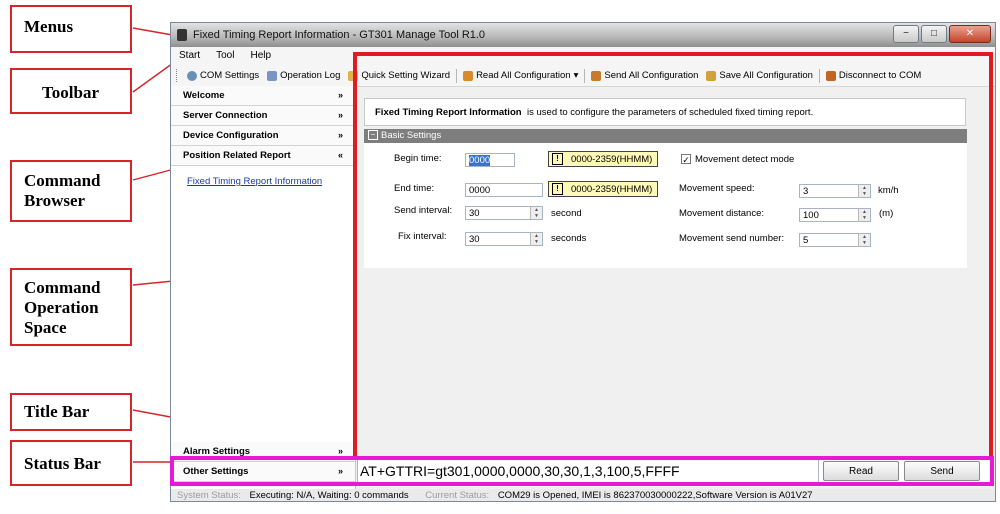 This screenshot has width=1000, height=514. I want to click on basic-settings-header: − Basic Settings, so click(665, 136).